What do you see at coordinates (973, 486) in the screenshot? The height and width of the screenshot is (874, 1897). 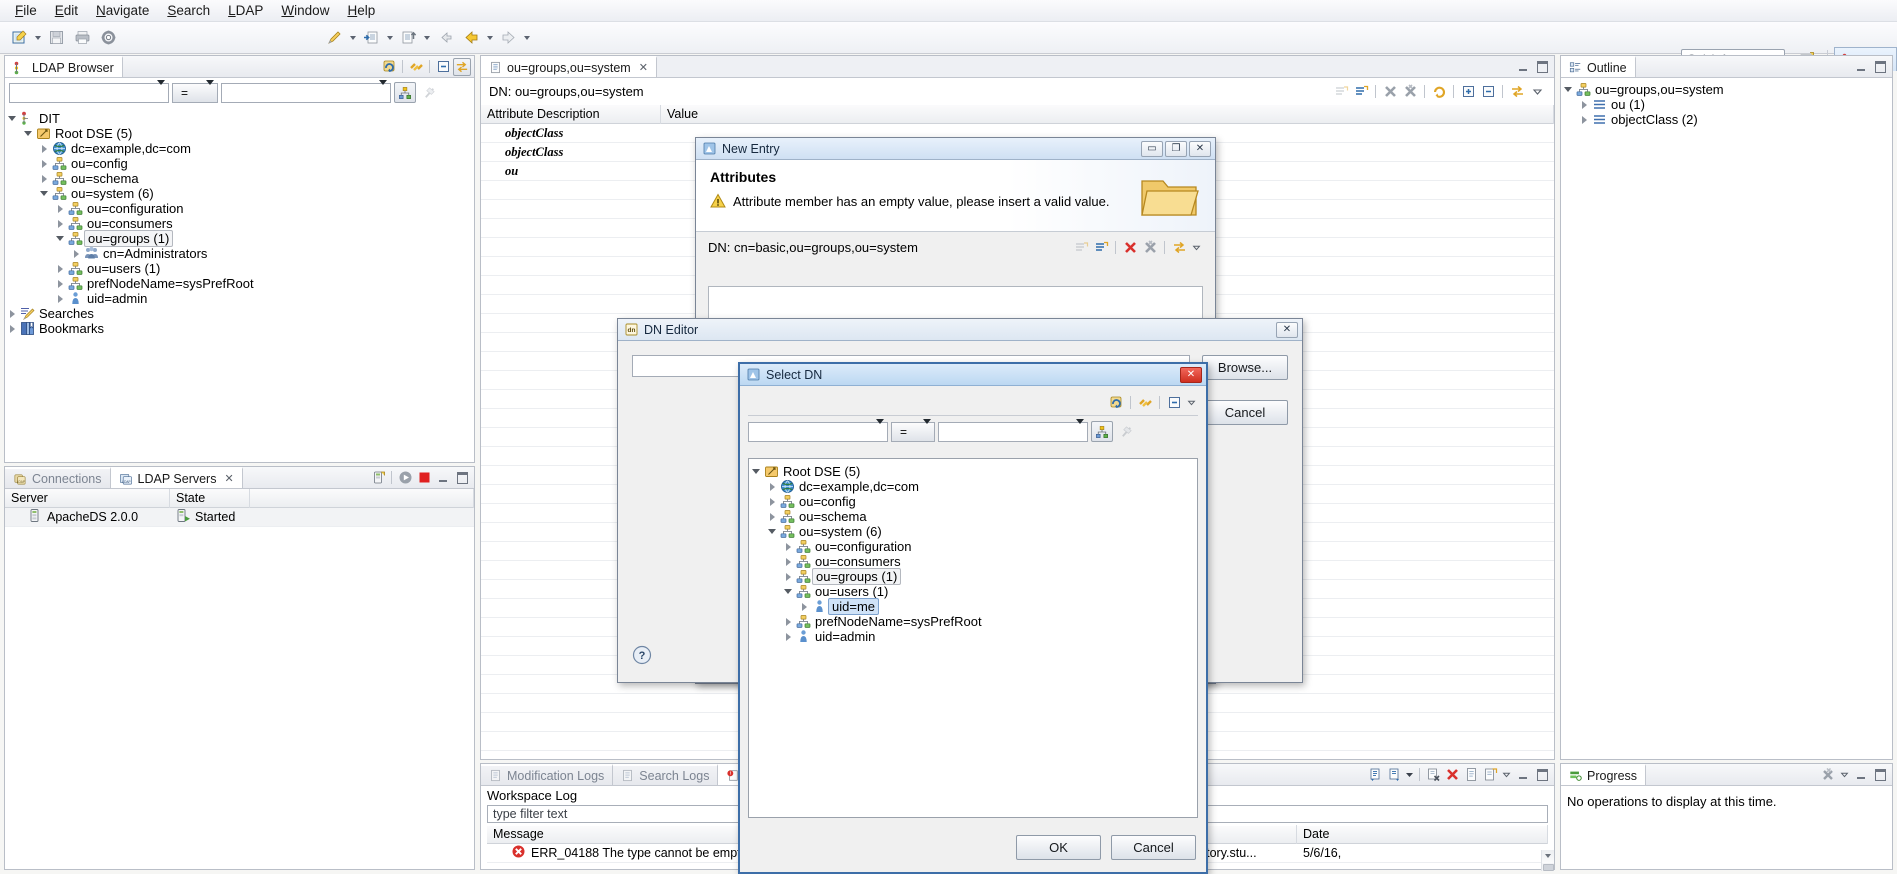 I see `tree-node: dc=example,dc=com` at bounding box center [973, 486].